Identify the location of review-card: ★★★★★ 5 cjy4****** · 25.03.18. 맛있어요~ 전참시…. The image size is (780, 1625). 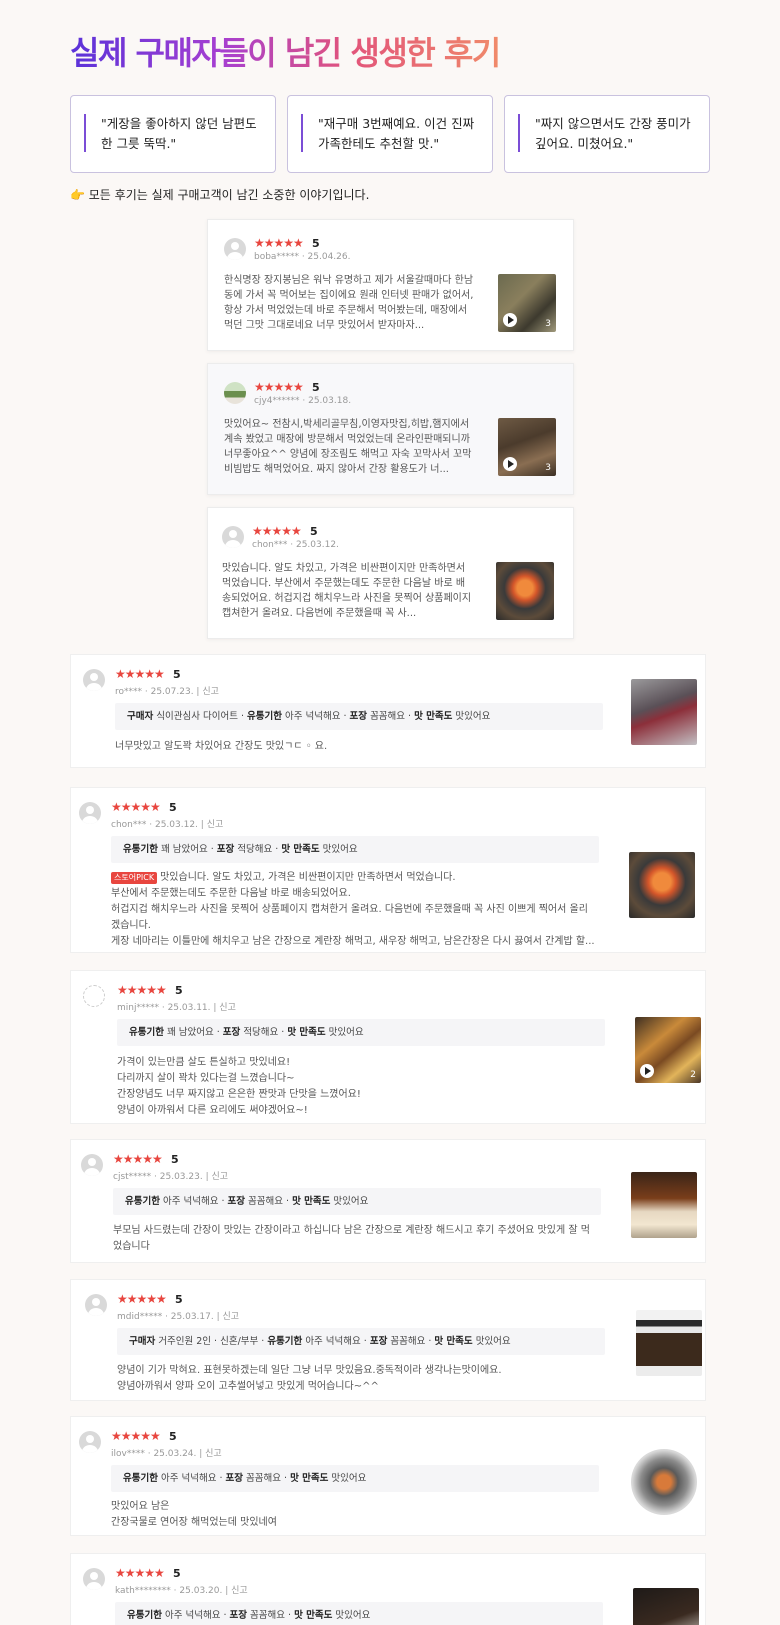
(390, 429).